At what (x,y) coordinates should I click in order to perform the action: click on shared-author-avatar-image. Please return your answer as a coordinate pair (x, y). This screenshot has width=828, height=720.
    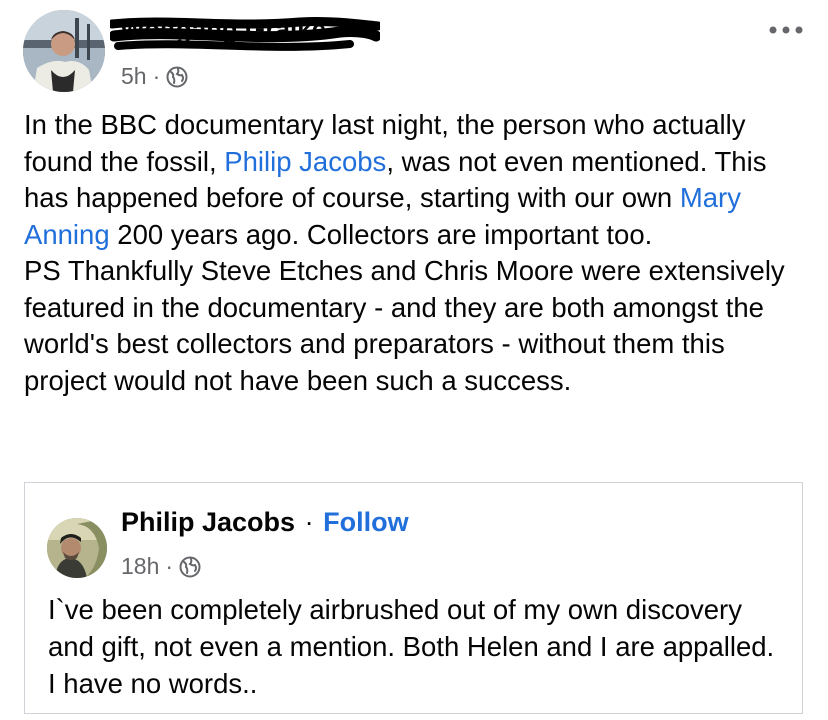
    Looking at the image, I should click on (77, 548).